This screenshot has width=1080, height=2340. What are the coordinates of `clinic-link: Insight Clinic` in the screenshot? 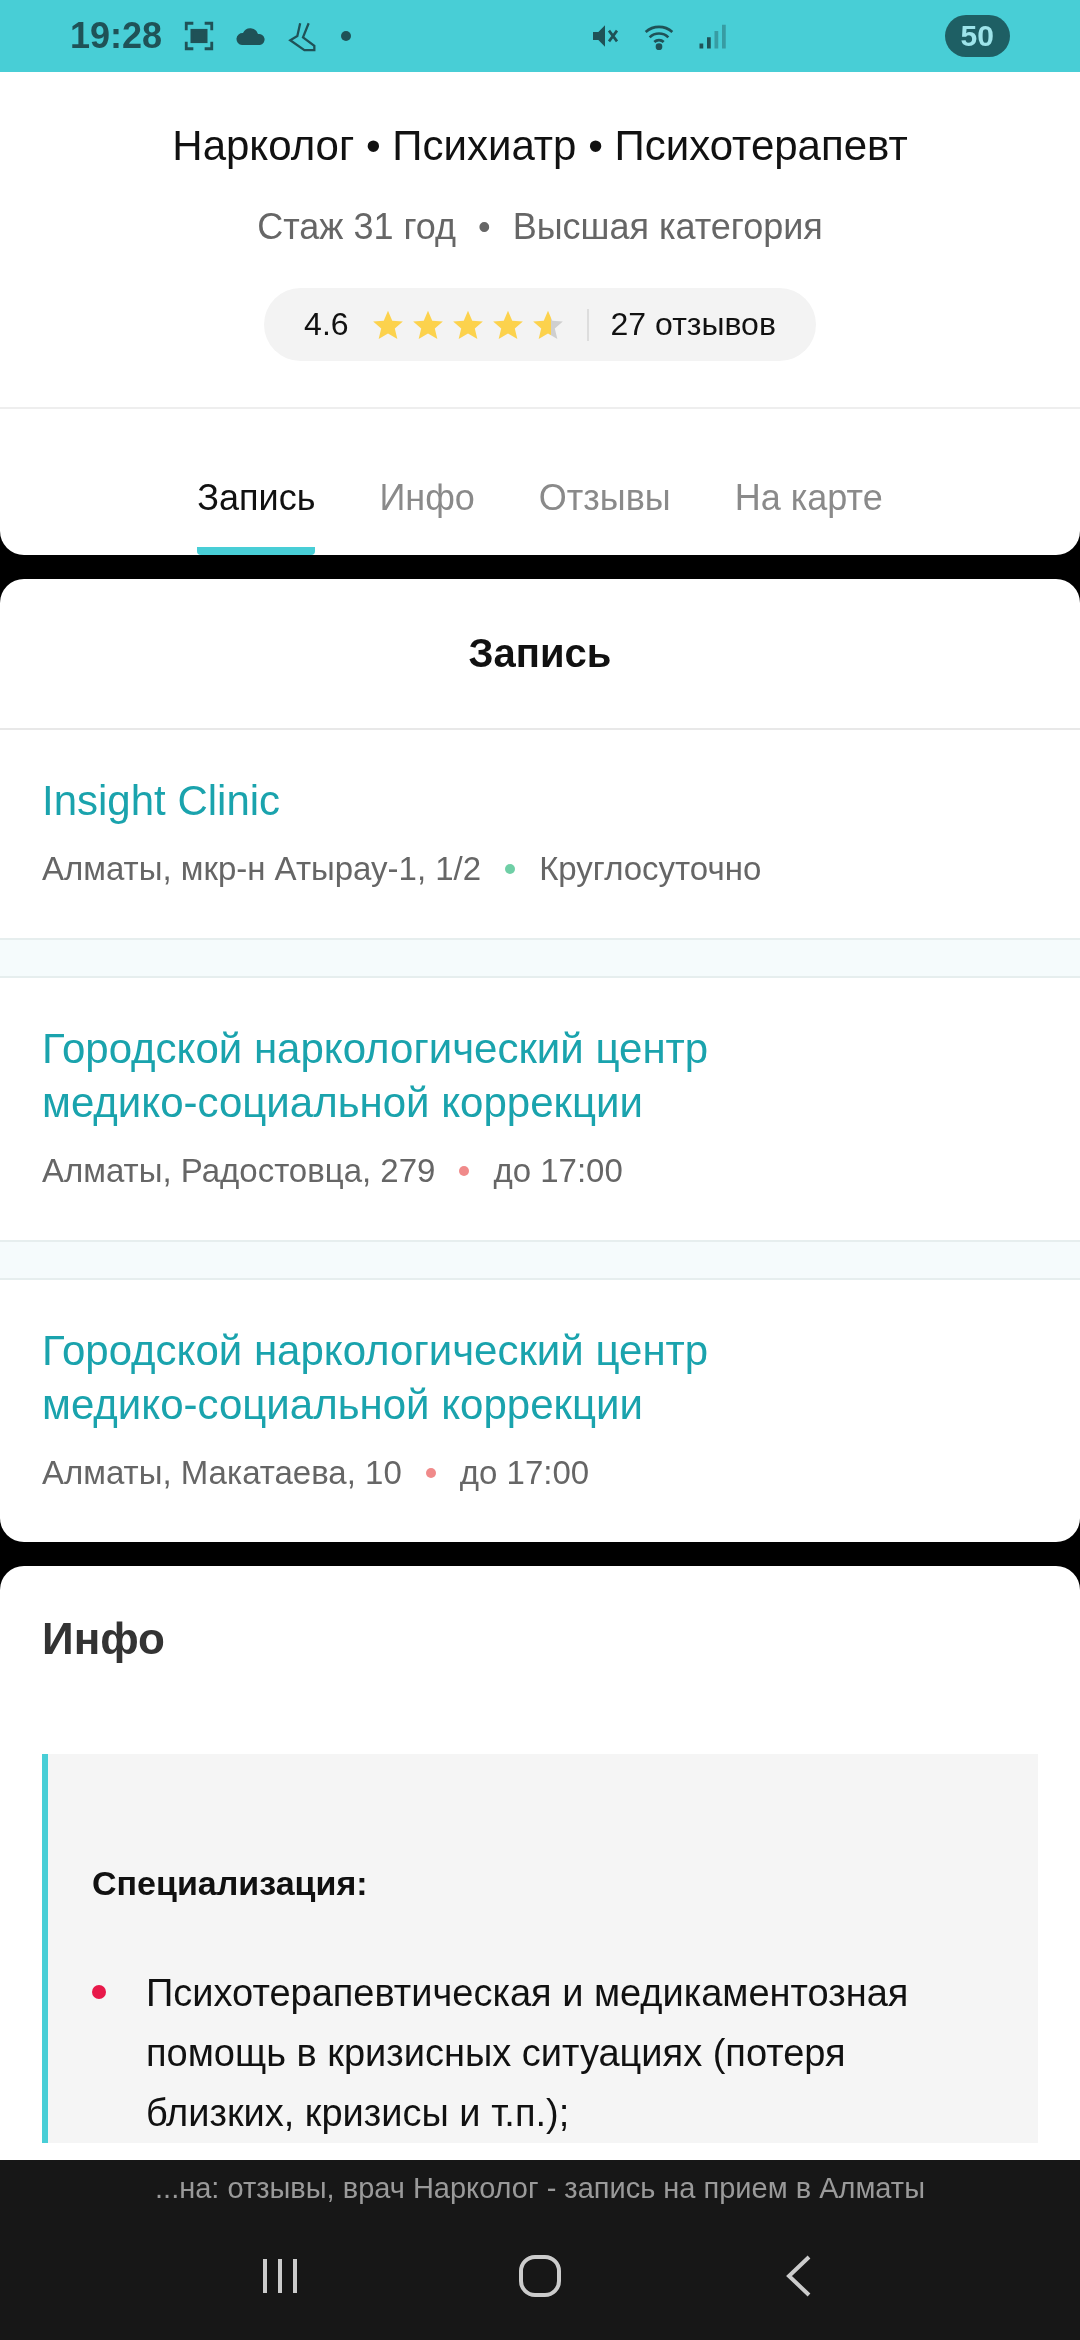 It's located at (402, 801).